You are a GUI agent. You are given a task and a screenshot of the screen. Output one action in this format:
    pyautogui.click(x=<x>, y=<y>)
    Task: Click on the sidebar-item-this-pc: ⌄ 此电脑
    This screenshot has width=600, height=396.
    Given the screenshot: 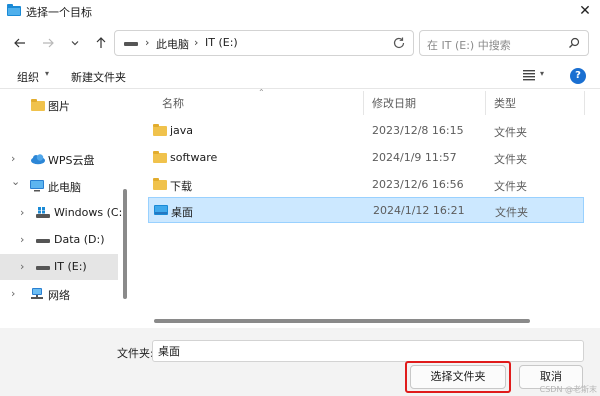 What is the action you would take?
    pyautogui.click(x=59, y=186)
    